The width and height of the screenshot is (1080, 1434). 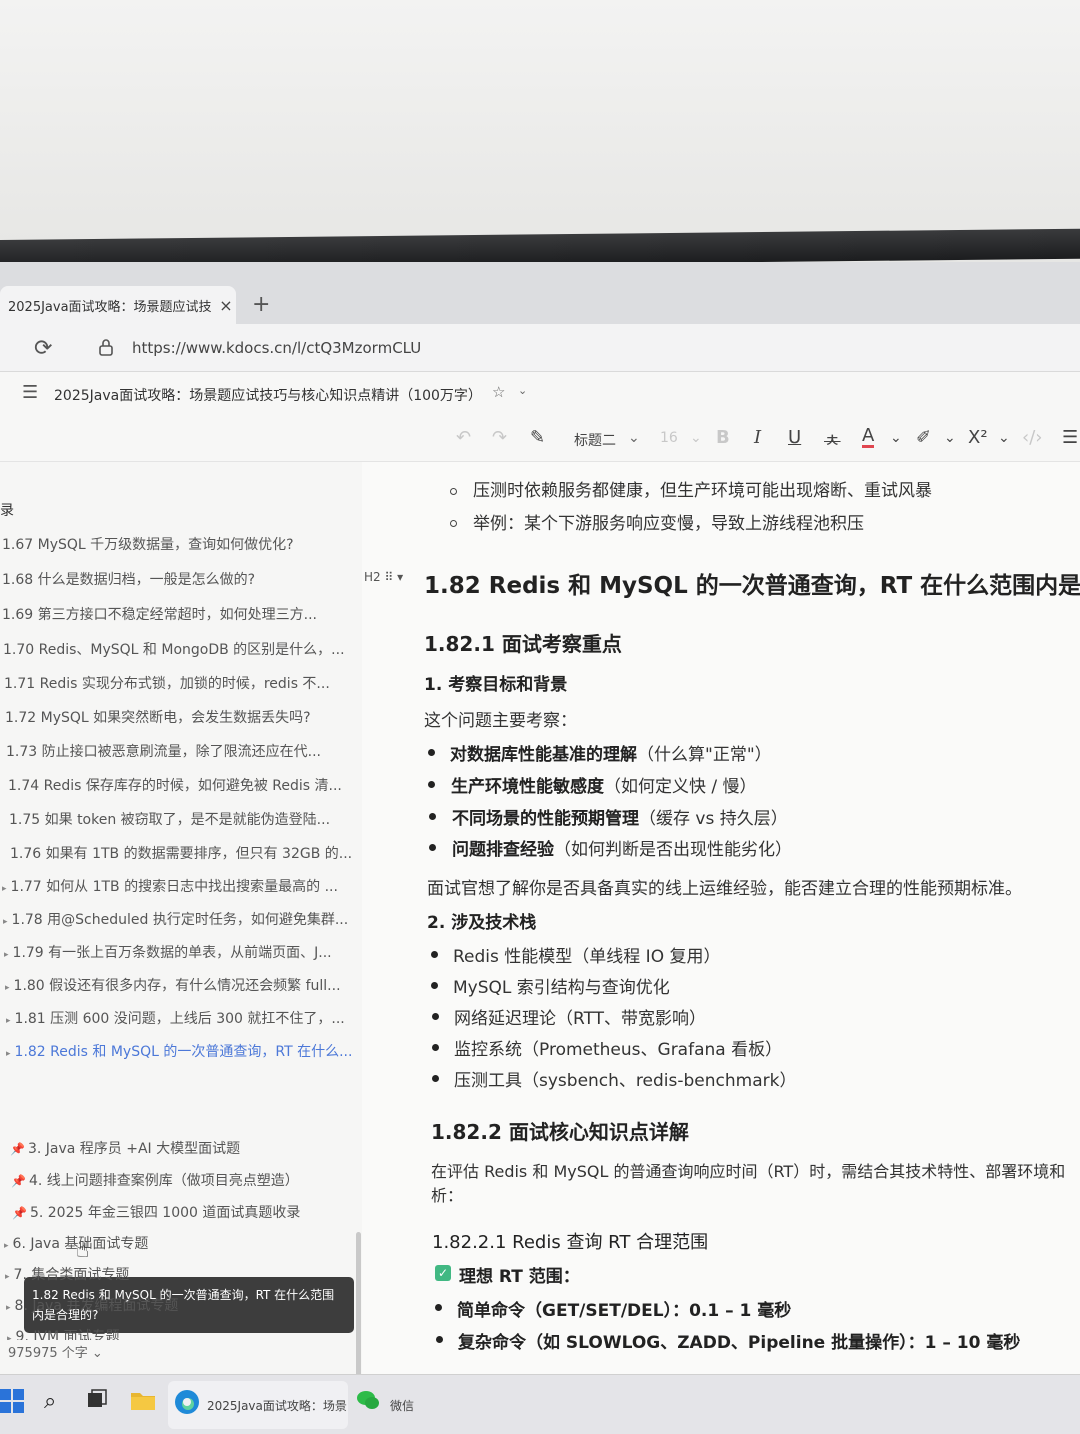 I want to click on lock-icon, so click(x=106, y=349).